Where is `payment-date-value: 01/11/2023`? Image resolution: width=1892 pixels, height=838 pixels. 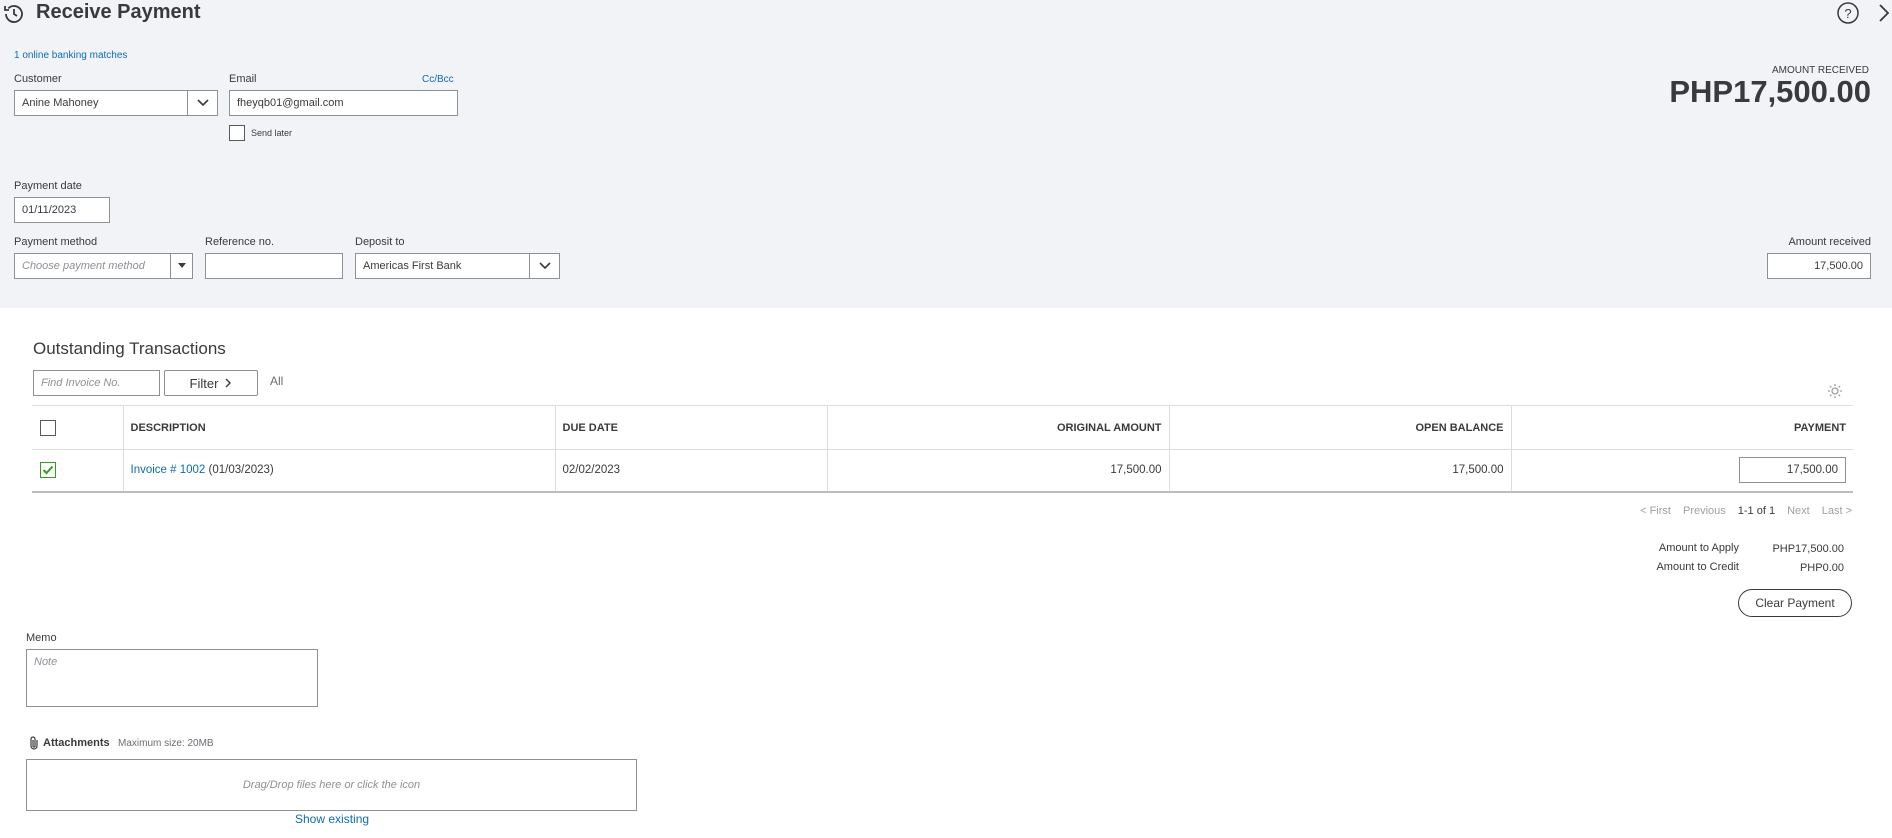
payment-date-value: 01/11/2023 is located at coordinates (49, 210).